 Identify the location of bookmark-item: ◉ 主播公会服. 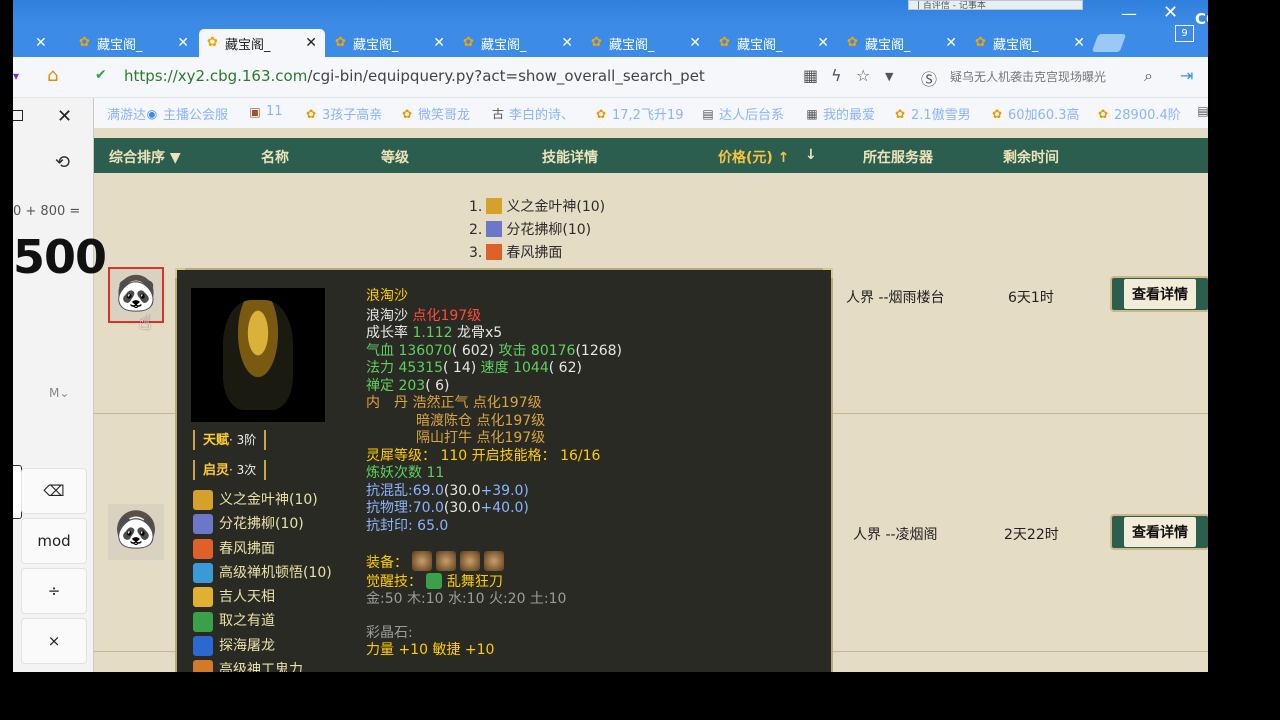
(186, 114).